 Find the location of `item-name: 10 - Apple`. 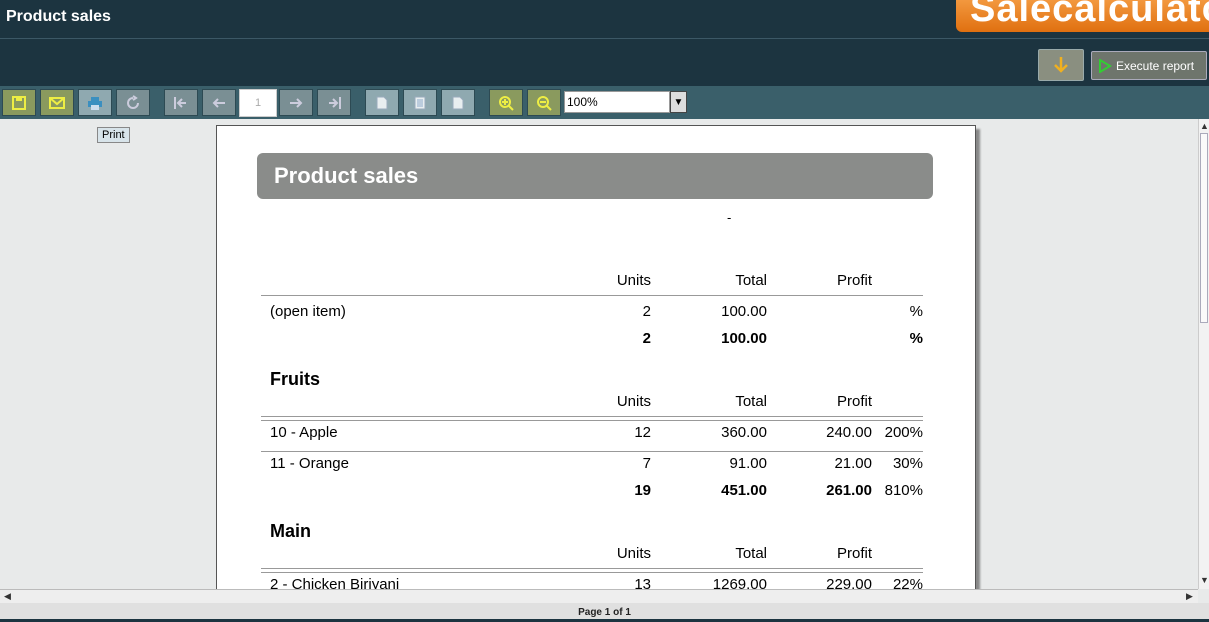

item-name: 10 - Apple is located at coordinates (304, 432).